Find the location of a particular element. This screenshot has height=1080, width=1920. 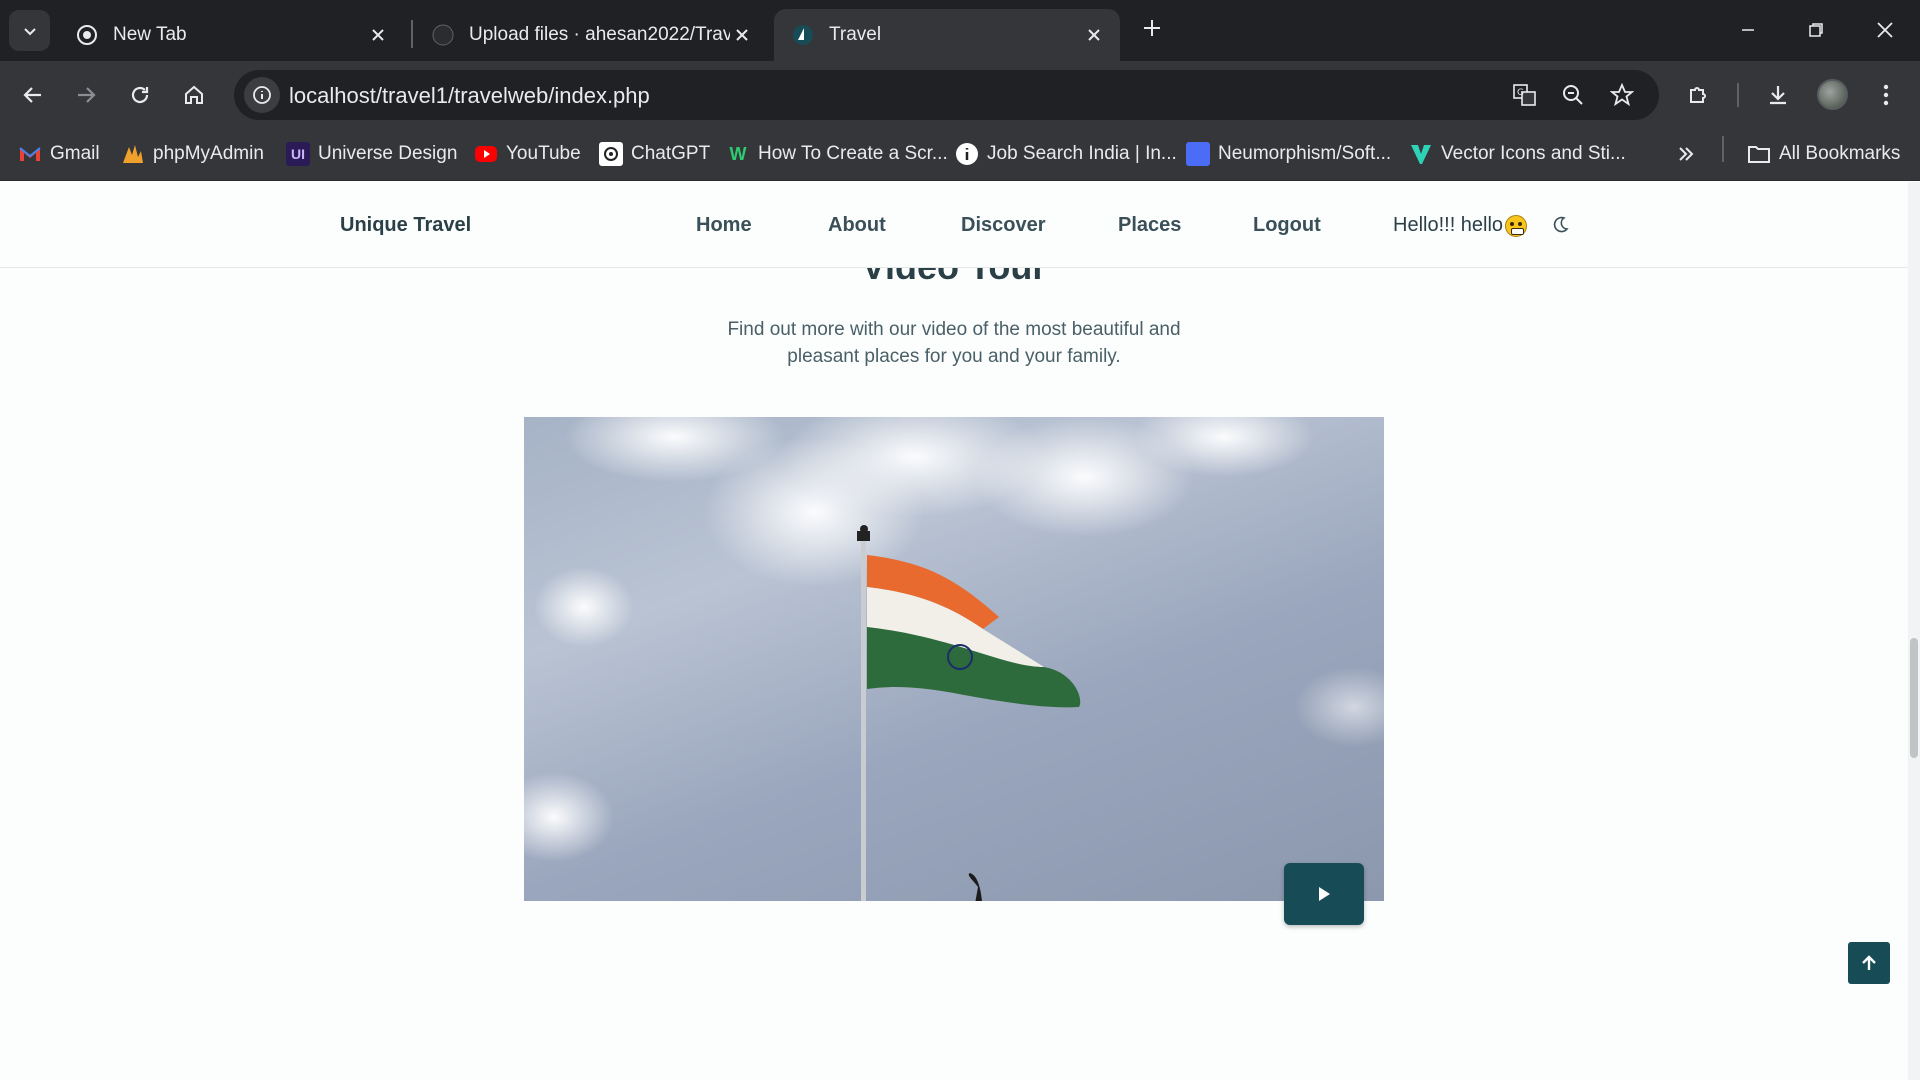

forward-button is located at coordinates (86, 95).